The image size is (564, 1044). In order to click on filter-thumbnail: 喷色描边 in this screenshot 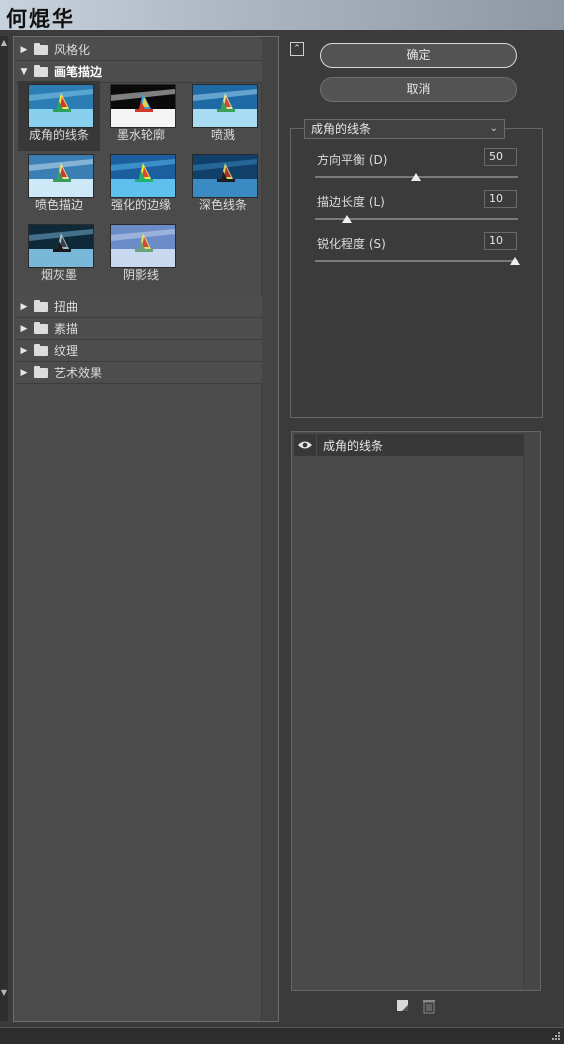, I will do `click(59, 186)`.